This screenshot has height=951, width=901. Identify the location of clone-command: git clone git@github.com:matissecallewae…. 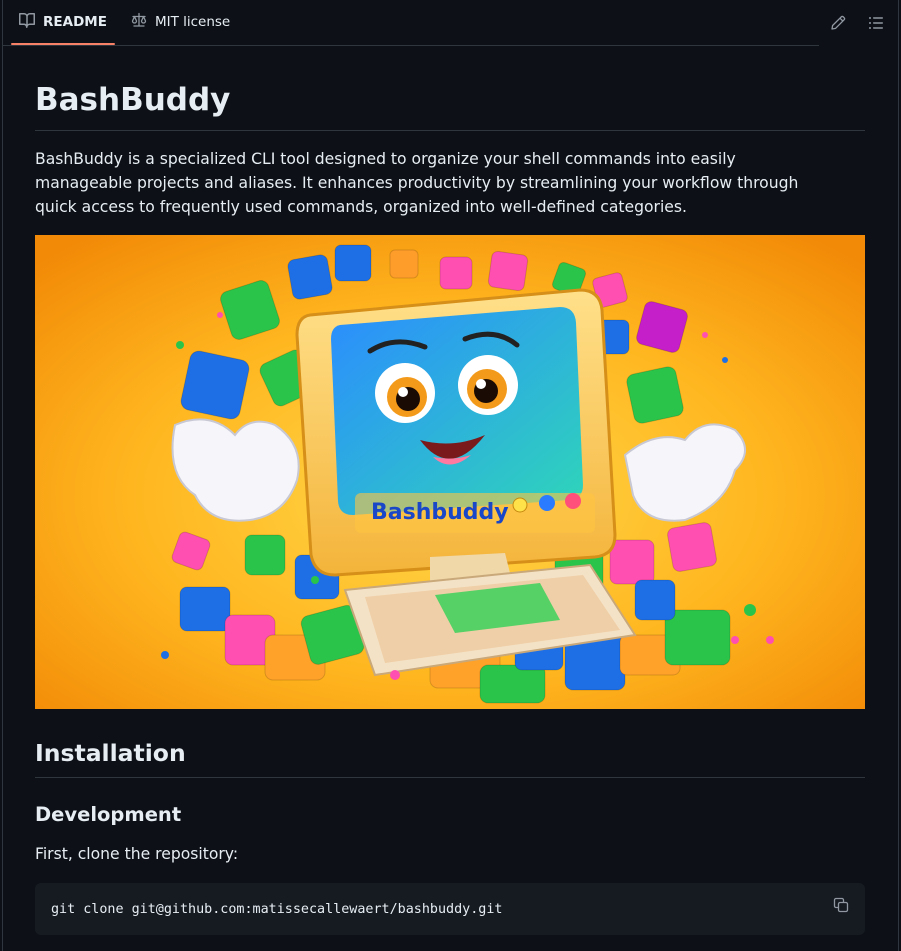
(277, 909).